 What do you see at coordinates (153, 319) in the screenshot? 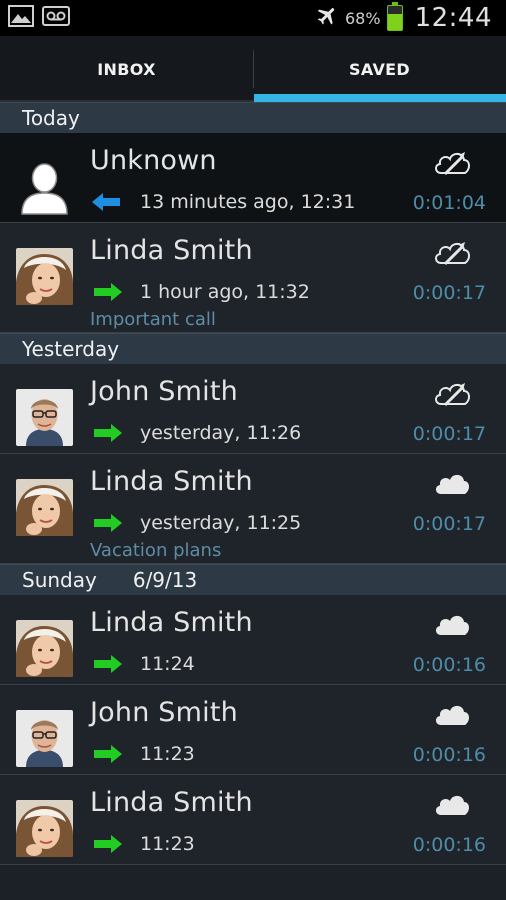
I see `call-note: Important call` at bounding box center [153, 319].